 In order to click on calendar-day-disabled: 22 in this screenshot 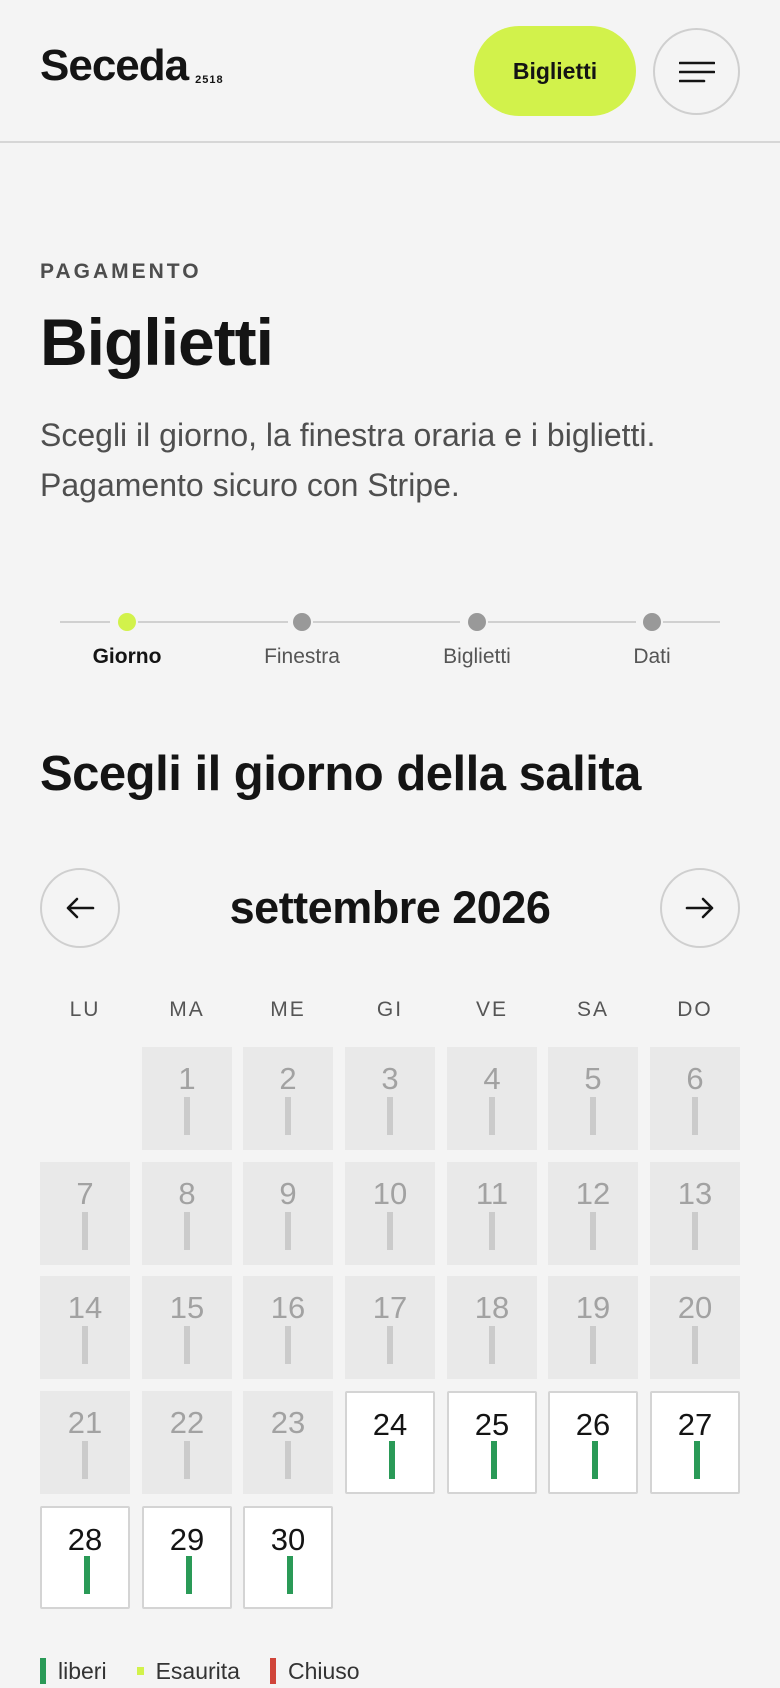, I will do `click(187, 1442)`.